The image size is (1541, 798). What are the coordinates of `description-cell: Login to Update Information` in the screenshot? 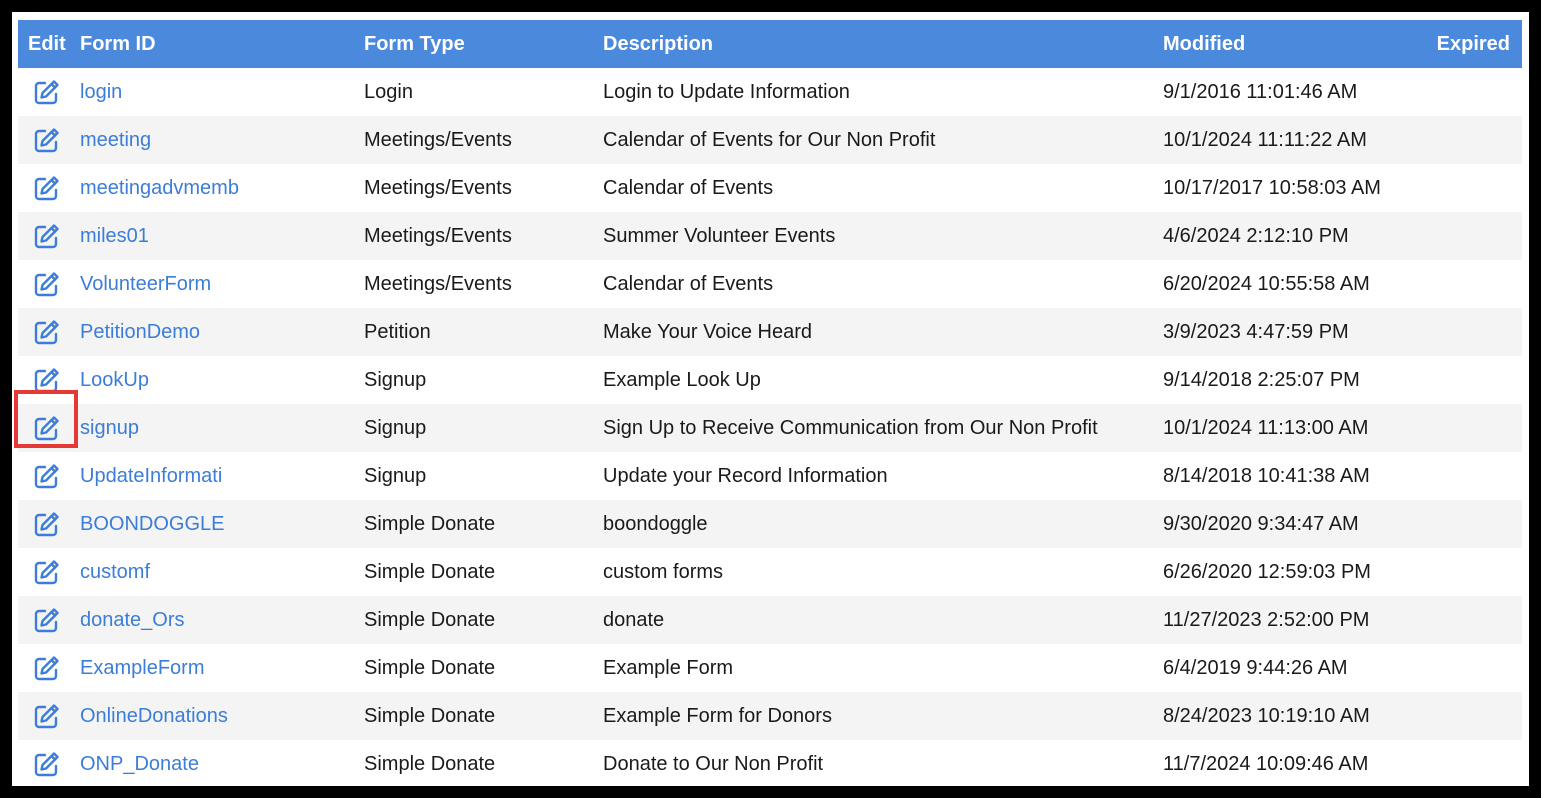 It's located at (726, 91).